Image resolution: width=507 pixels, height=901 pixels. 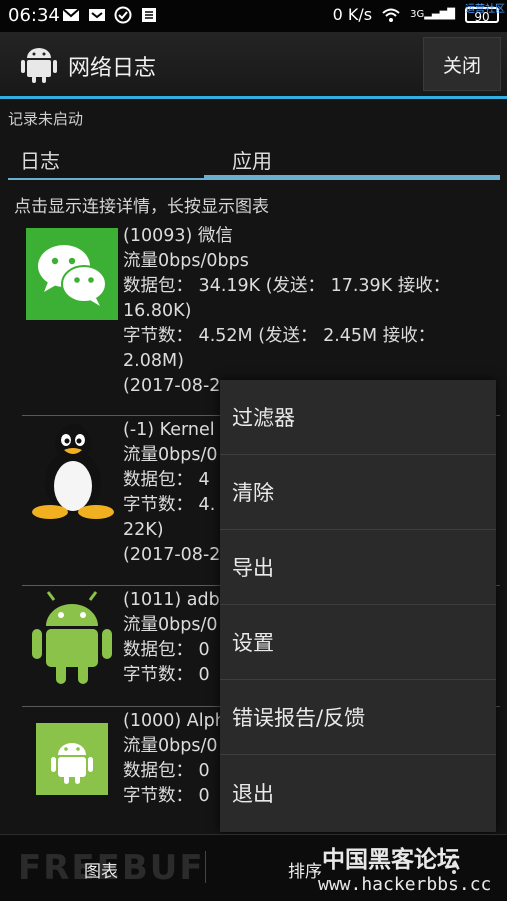 I want to click on close-button: 关闭, so click(x=462, y=64).